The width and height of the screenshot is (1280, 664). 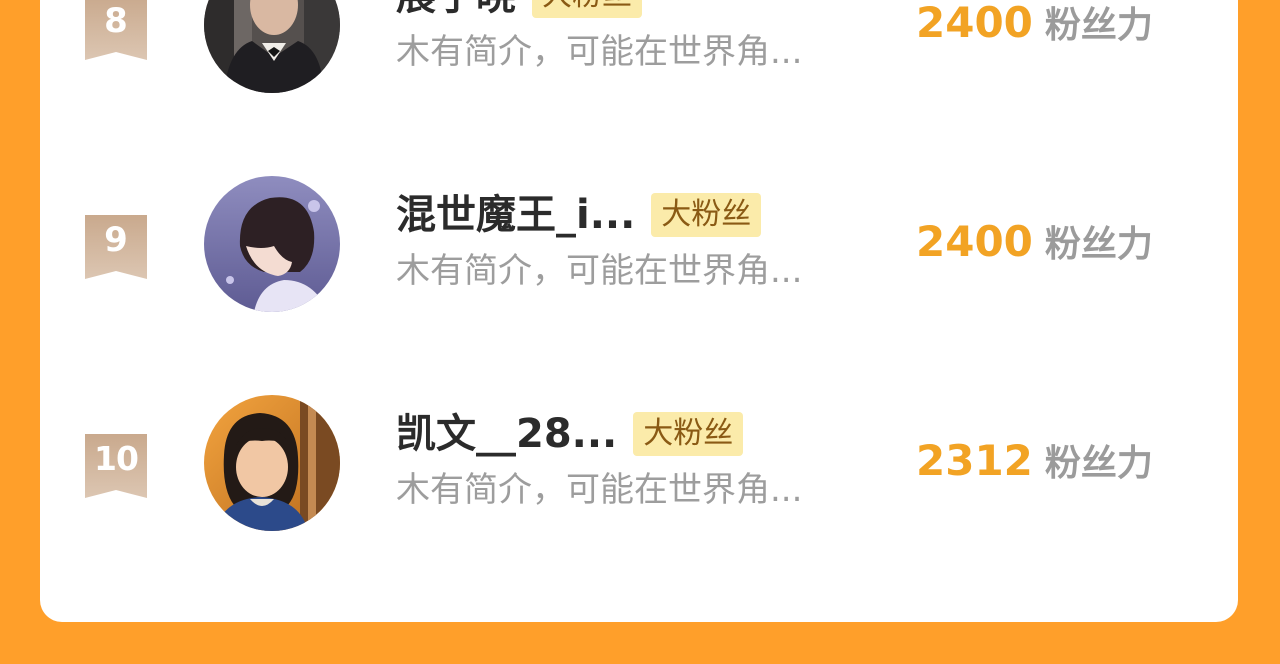 What do you see at coordinates (116, 21) in the screenshot?
I see `rank-number: 8` at bounding box center [116, 21].